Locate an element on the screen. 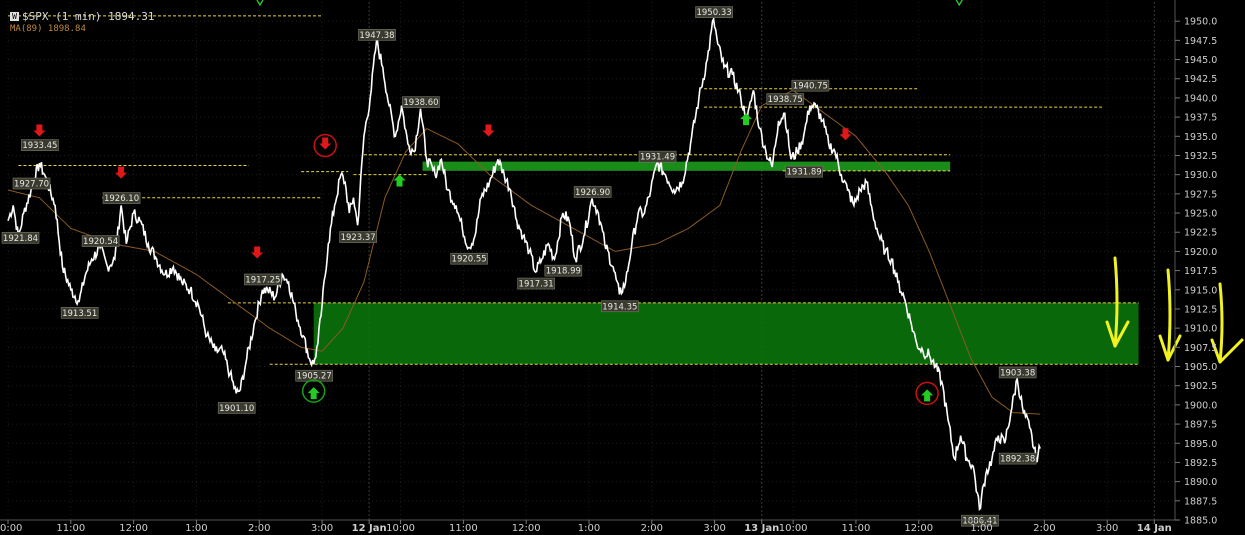  price-label-text: 1892.38 is located at coordinates (1017, 460).